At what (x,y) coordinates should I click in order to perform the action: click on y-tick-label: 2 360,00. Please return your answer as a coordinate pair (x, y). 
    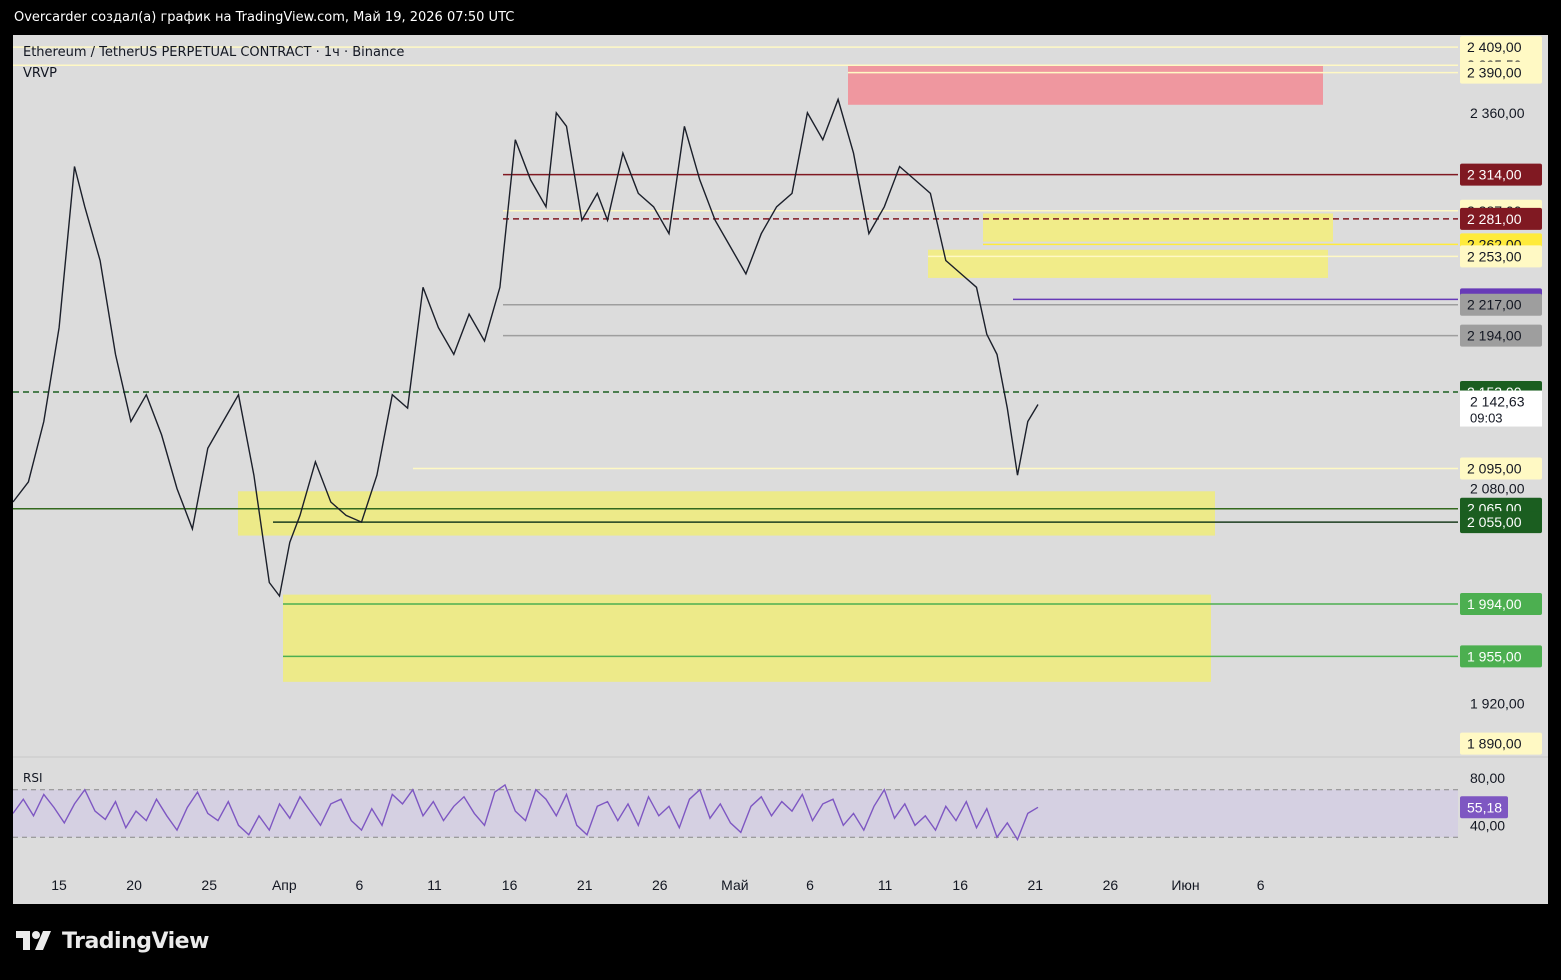
    Looking at the image, I should click on (1497, 113).